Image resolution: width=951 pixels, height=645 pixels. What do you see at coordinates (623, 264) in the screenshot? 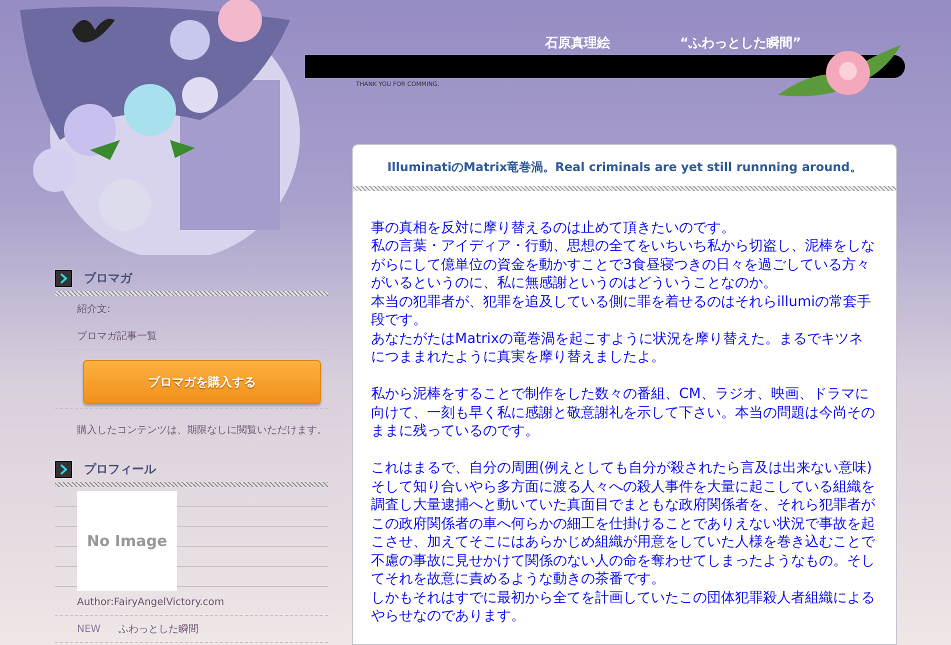
I see `article-text: 私の言葉・アイディア・行動、思想の全てをいちいち私から切盗し、泥棒をしながらにして億単位の資金を動かすことで3食昼寝つきの日々を過ごしている方々がいるというのに、私に無感謝というのはどういうことなのか。` at bounding box center [623, 264].